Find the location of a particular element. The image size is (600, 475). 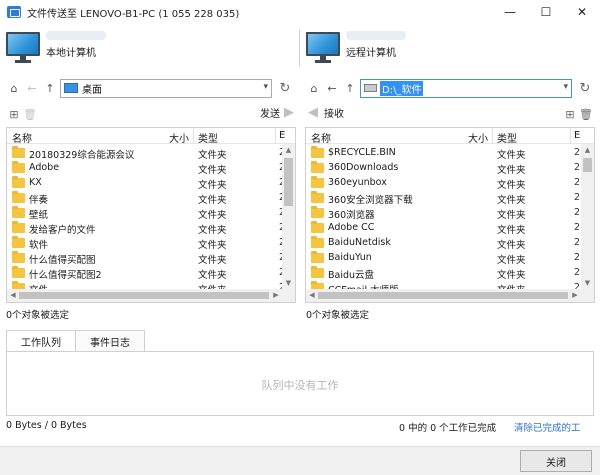

close-window-button: ✕ is located at coordinates (582, 12).